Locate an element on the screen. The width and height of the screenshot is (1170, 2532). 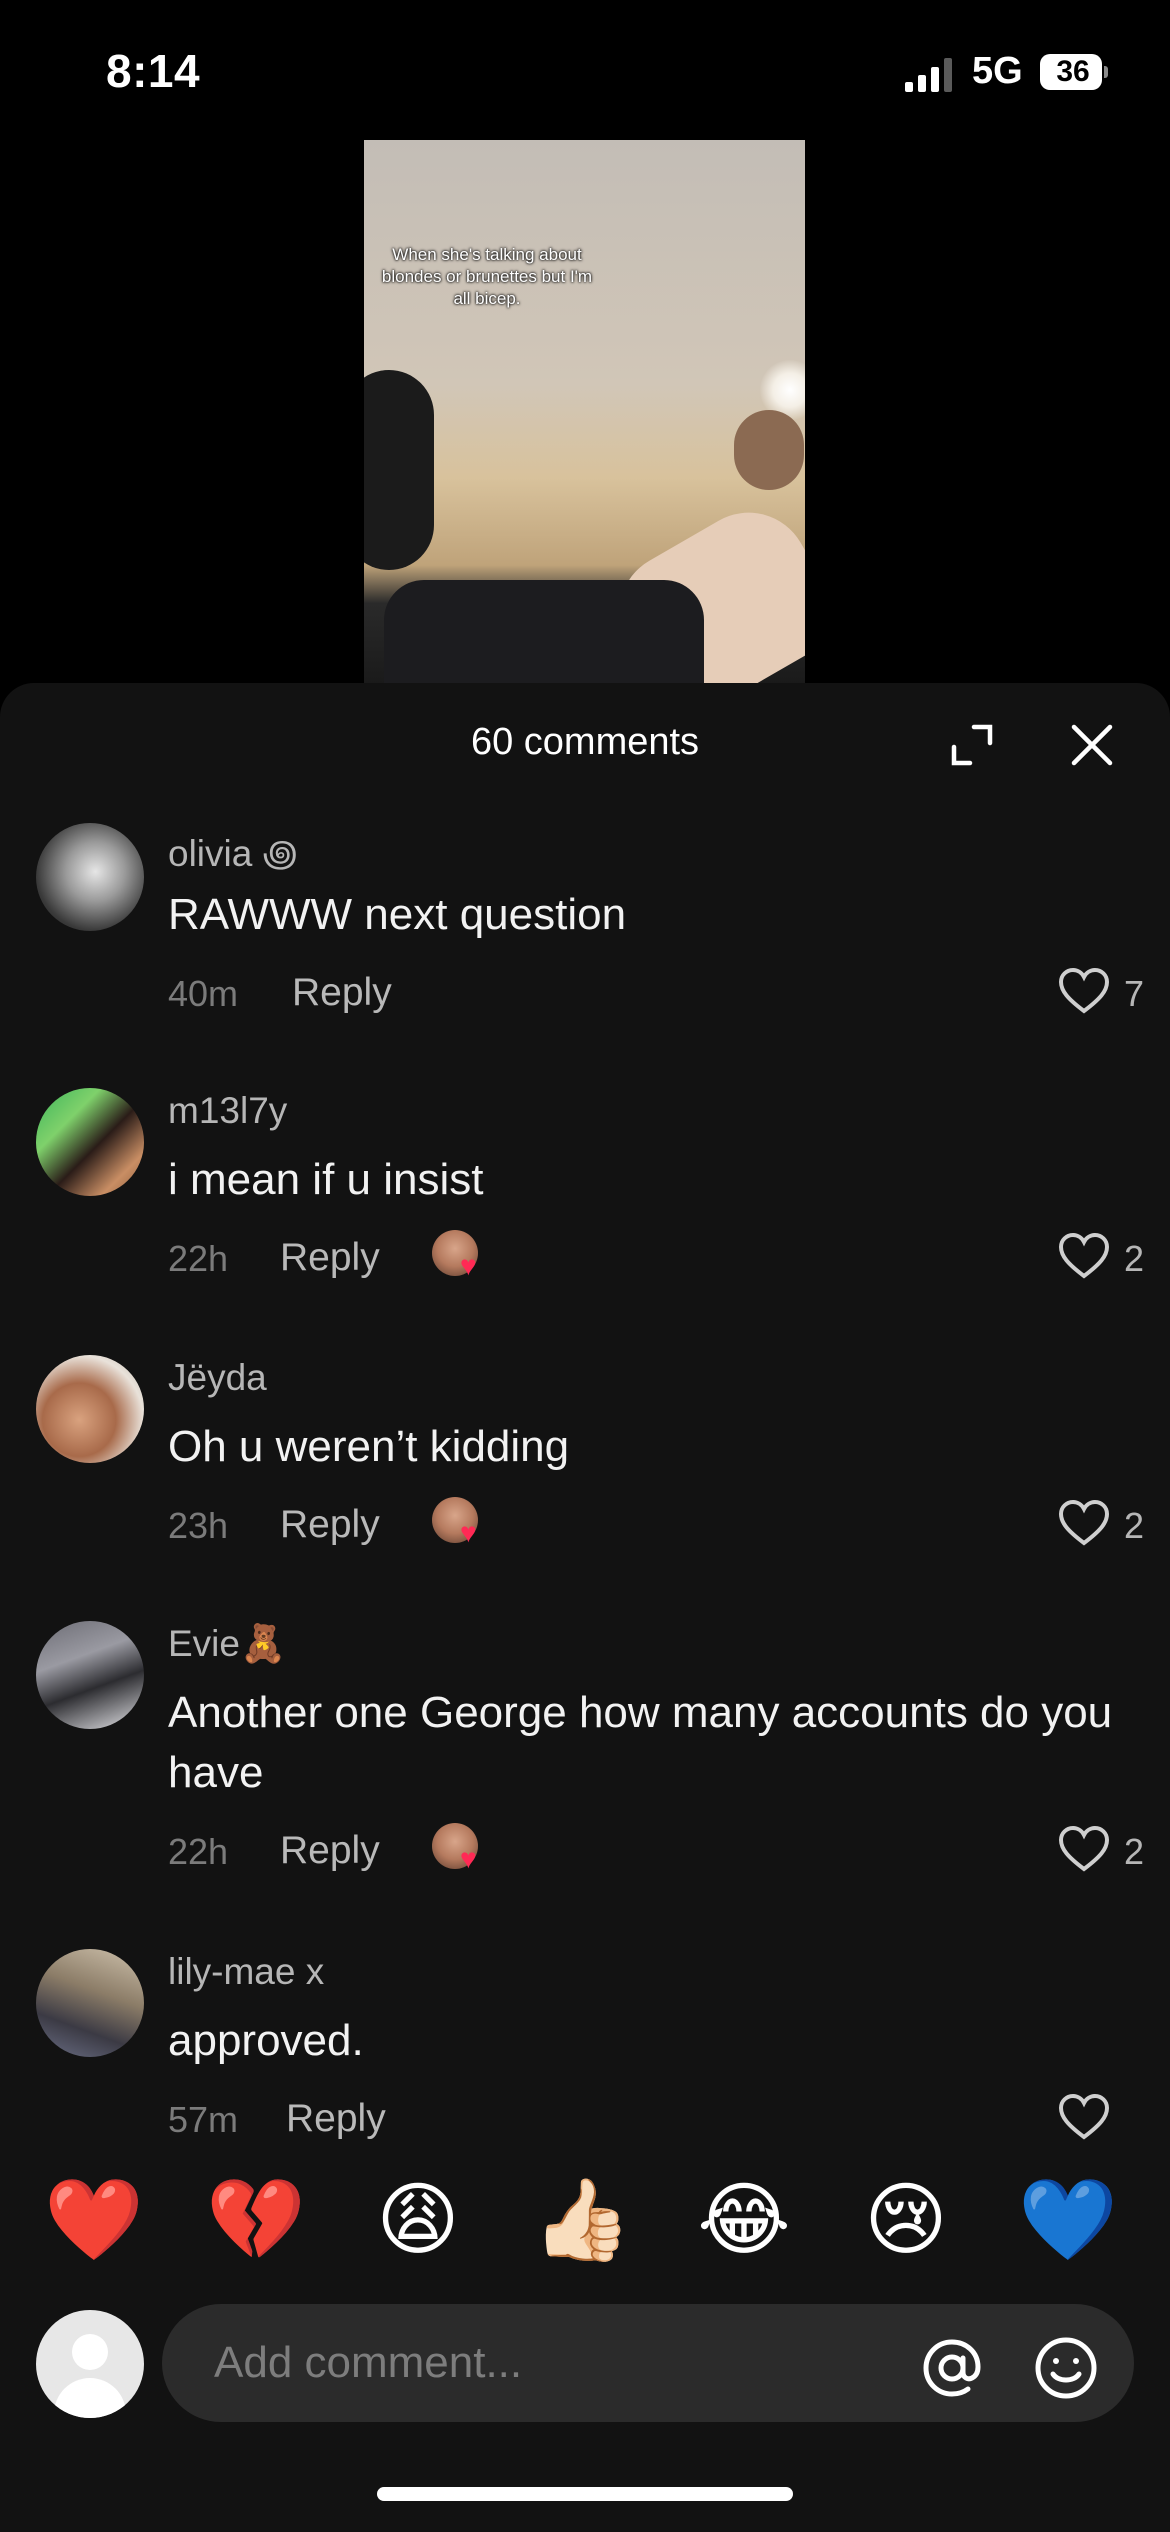
comment-text: i mean if u insist is located at coordinates (326, 1179).